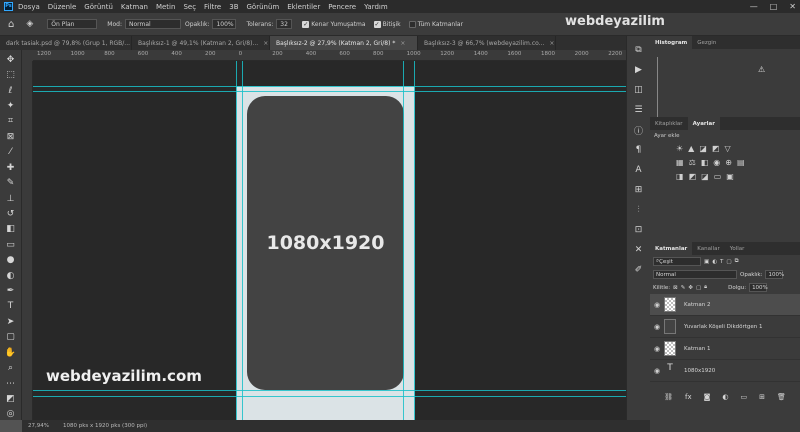 The height and width of the screenshot is (432, 800). What do you see at coordinates (11, 244) in the screenshot?
I see `gradient-tool-icon: ▭` at bounding box center [11, 244].